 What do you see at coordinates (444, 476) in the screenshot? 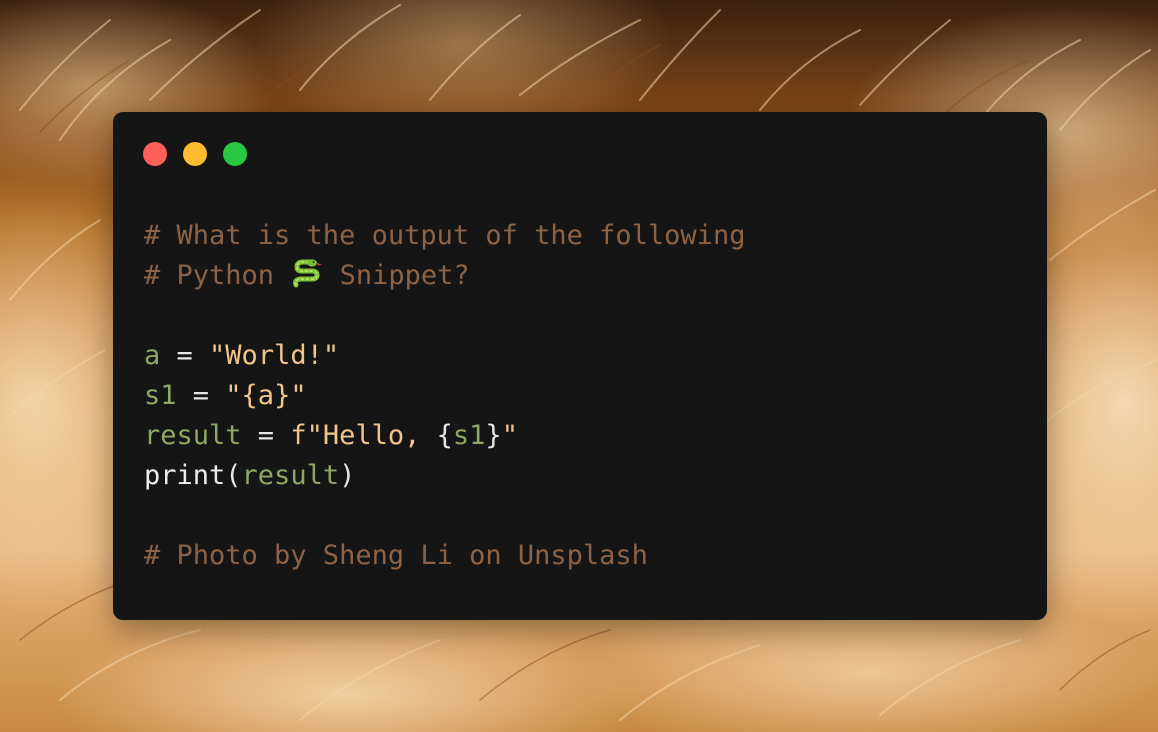
I see `code-line: print(result)` at bounding box center [444, 476].